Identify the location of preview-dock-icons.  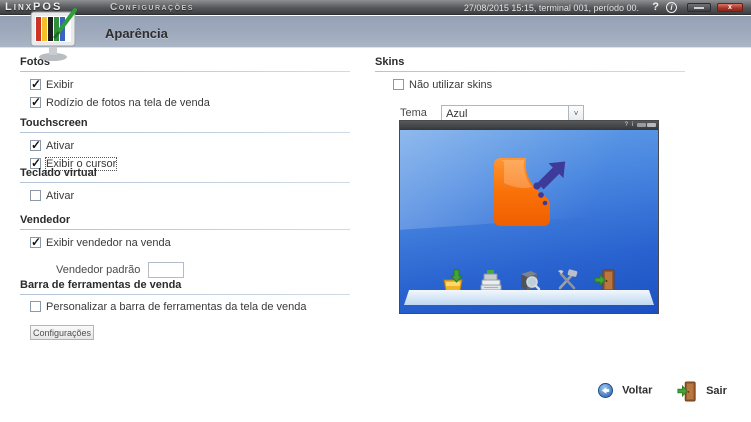
(529, 280).